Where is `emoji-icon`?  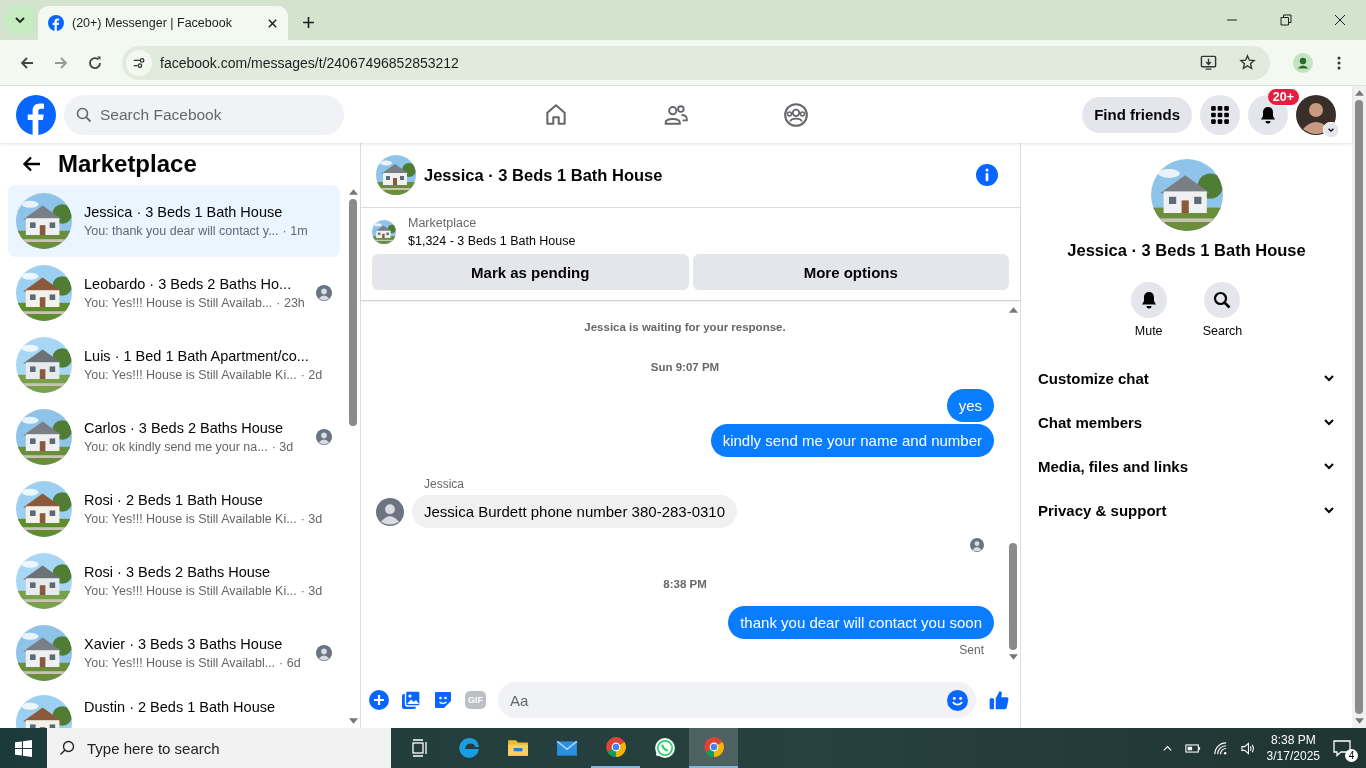
emoji-icon is located at coordinates (957, 700).